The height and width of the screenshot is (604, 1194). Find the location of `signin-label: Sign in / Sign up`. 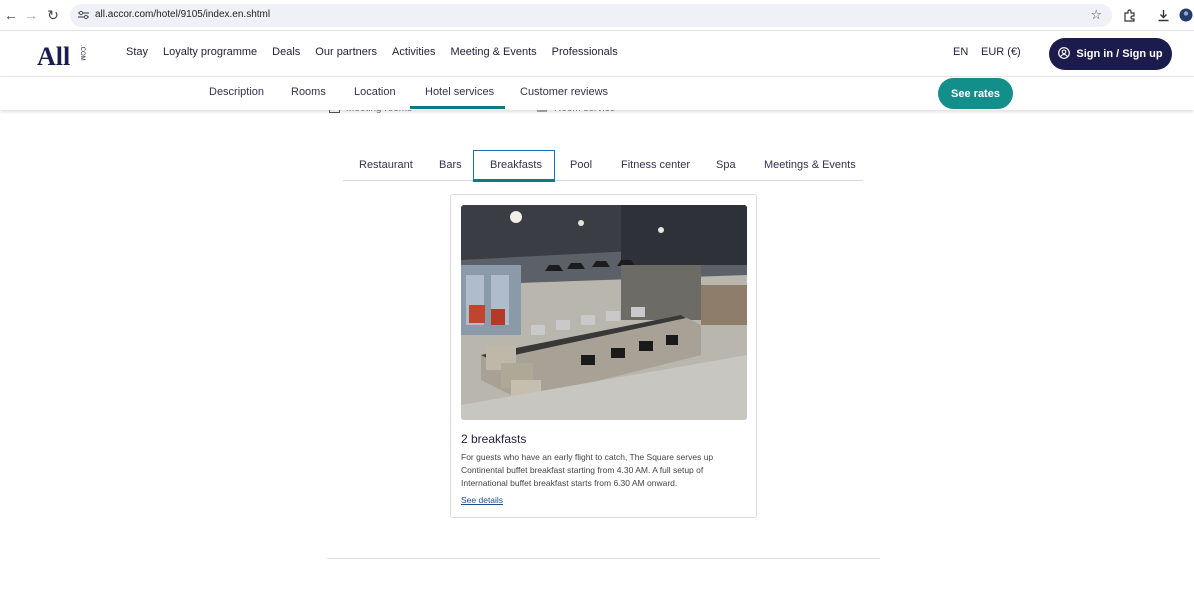

signin-label: Sign in / Sign up is located at coordinates (1119, 54).